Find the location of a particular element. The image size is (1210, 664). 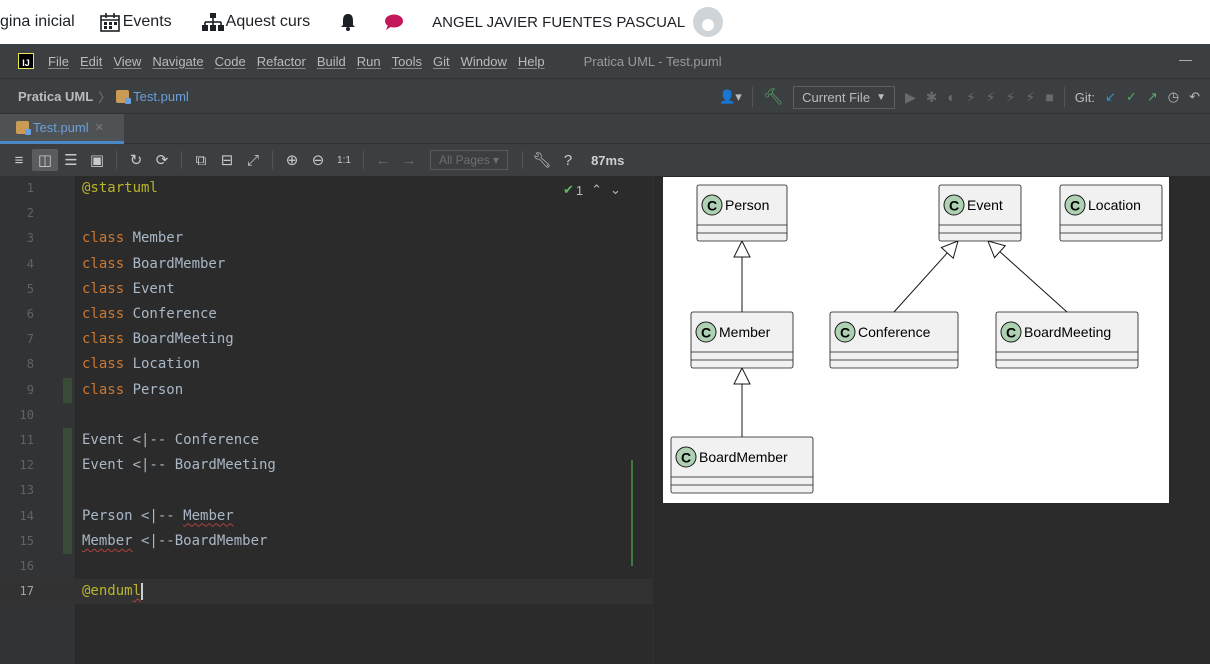

run-config-dropdown: Current File ▼ is located at coordinates (844, 97).